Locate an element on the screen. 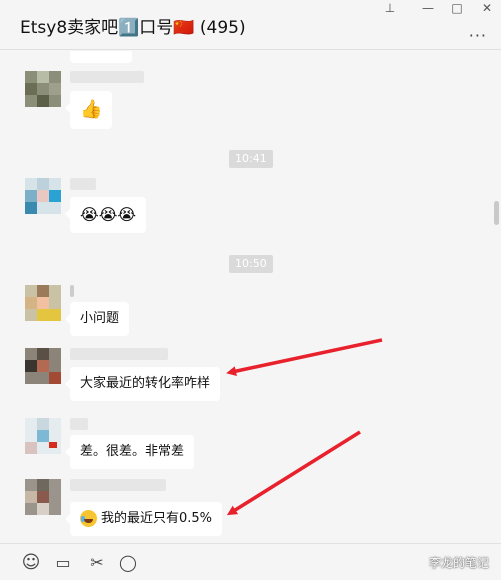  scrollbar is located at coordinates (496, 213).